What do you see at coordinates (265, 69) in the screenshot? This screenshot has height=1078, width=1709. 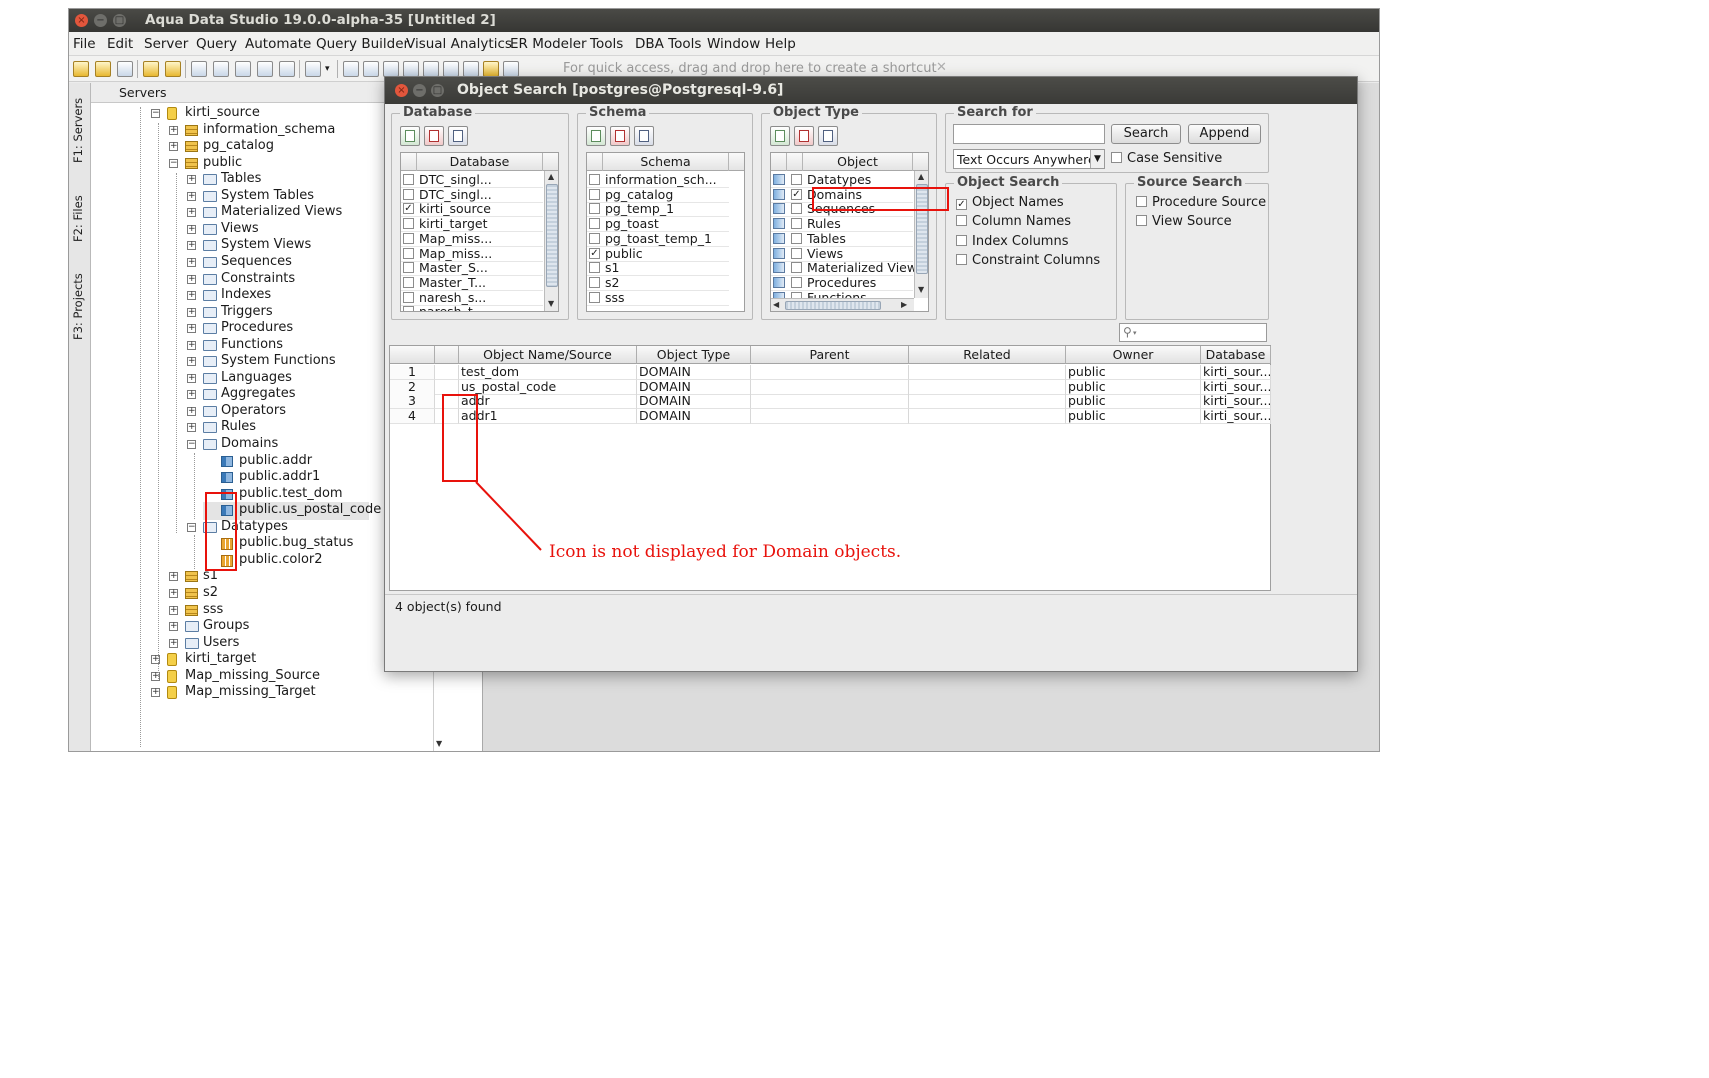 I see `find-all-icon` at bounding box center [265, 69].